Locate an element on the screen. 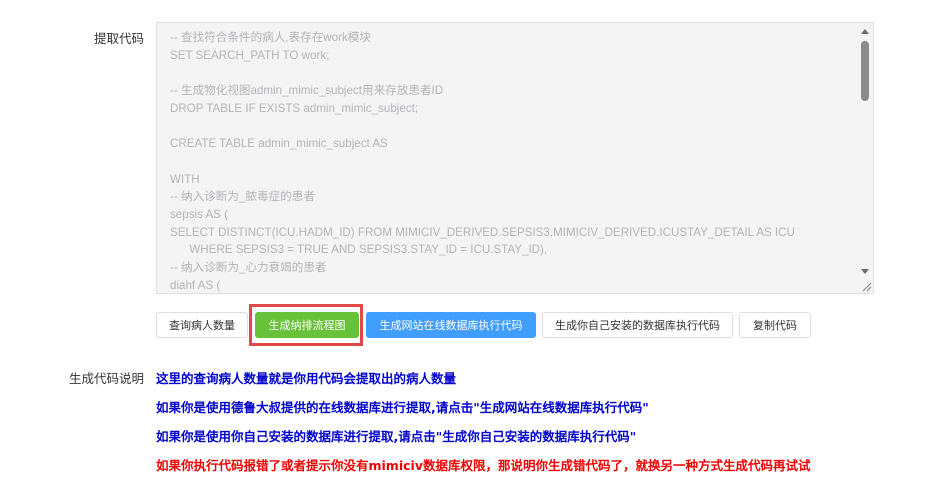 The image size is (952, 484). vertical-scrollbar is located at coordinates (865, 152).